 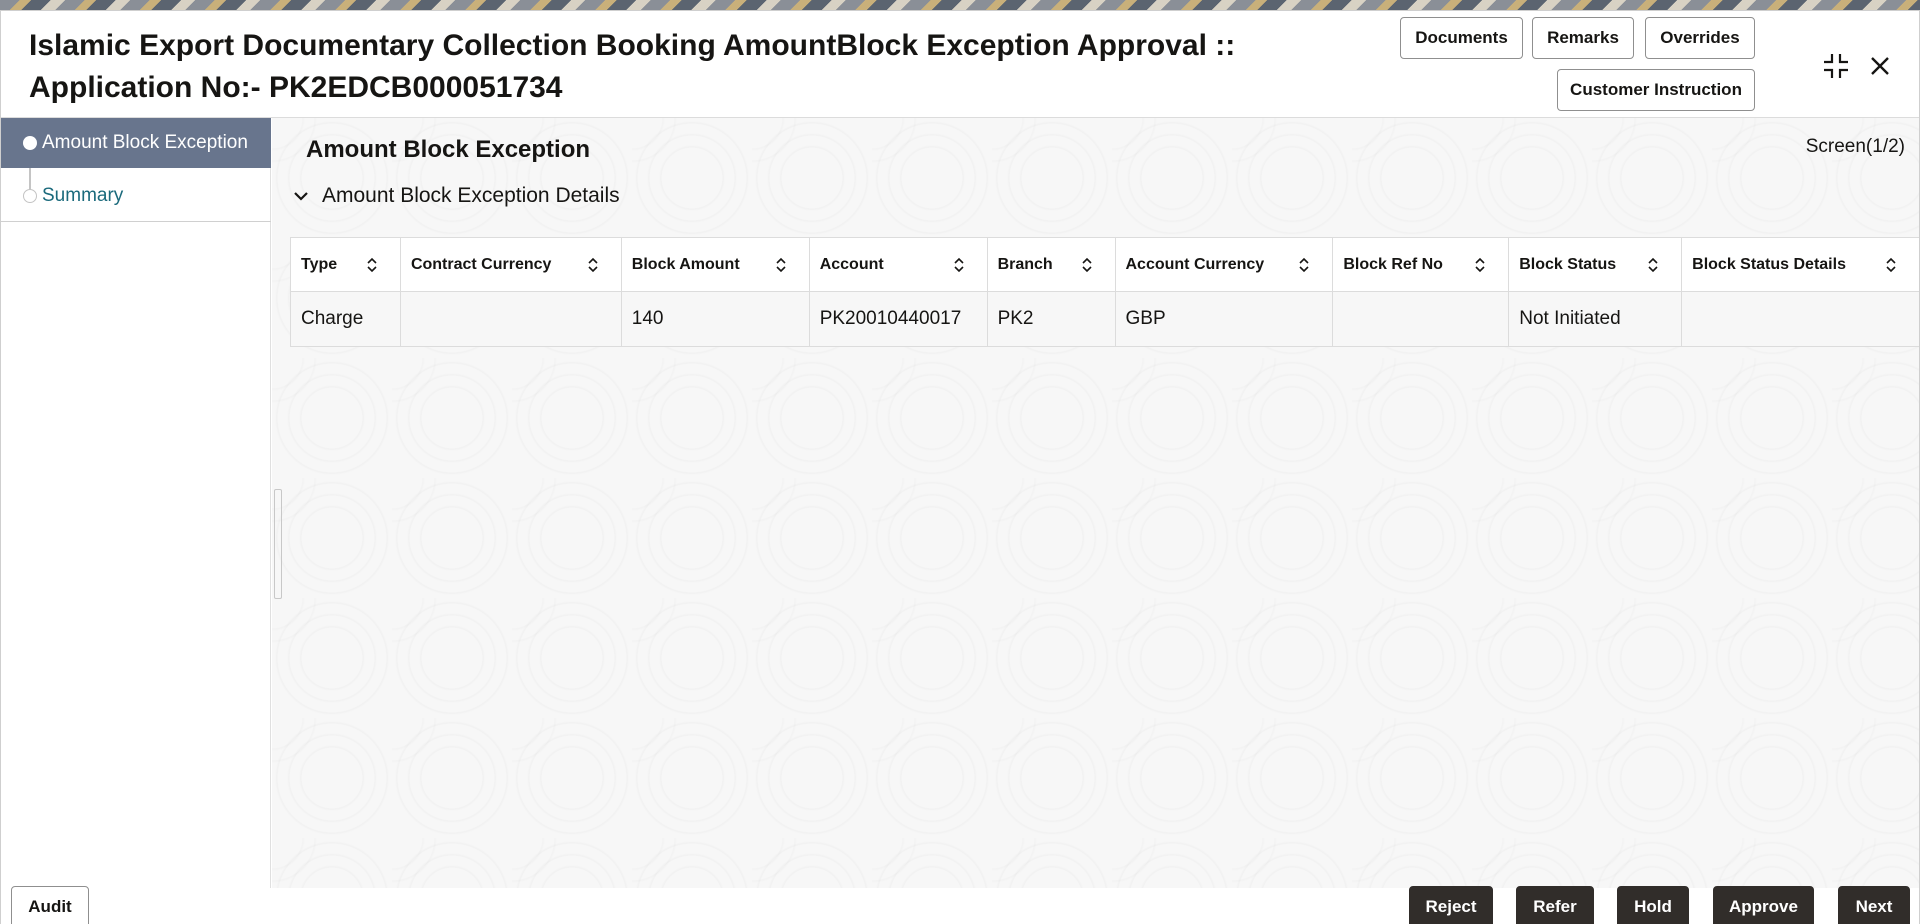 What do you see at coordinates (1421, 319) in the screenshot?
I see `cell-block-ref-no` at bounding box center [1421, 319].